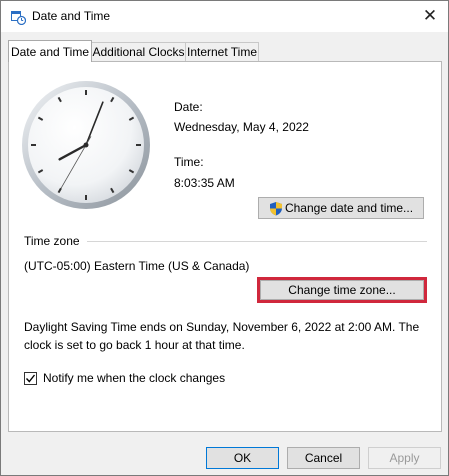 Image resolution: width=449 pixels, height=476 pixels. I want to click on notify-label: Notify me when the clock changes, so click(134, 378).